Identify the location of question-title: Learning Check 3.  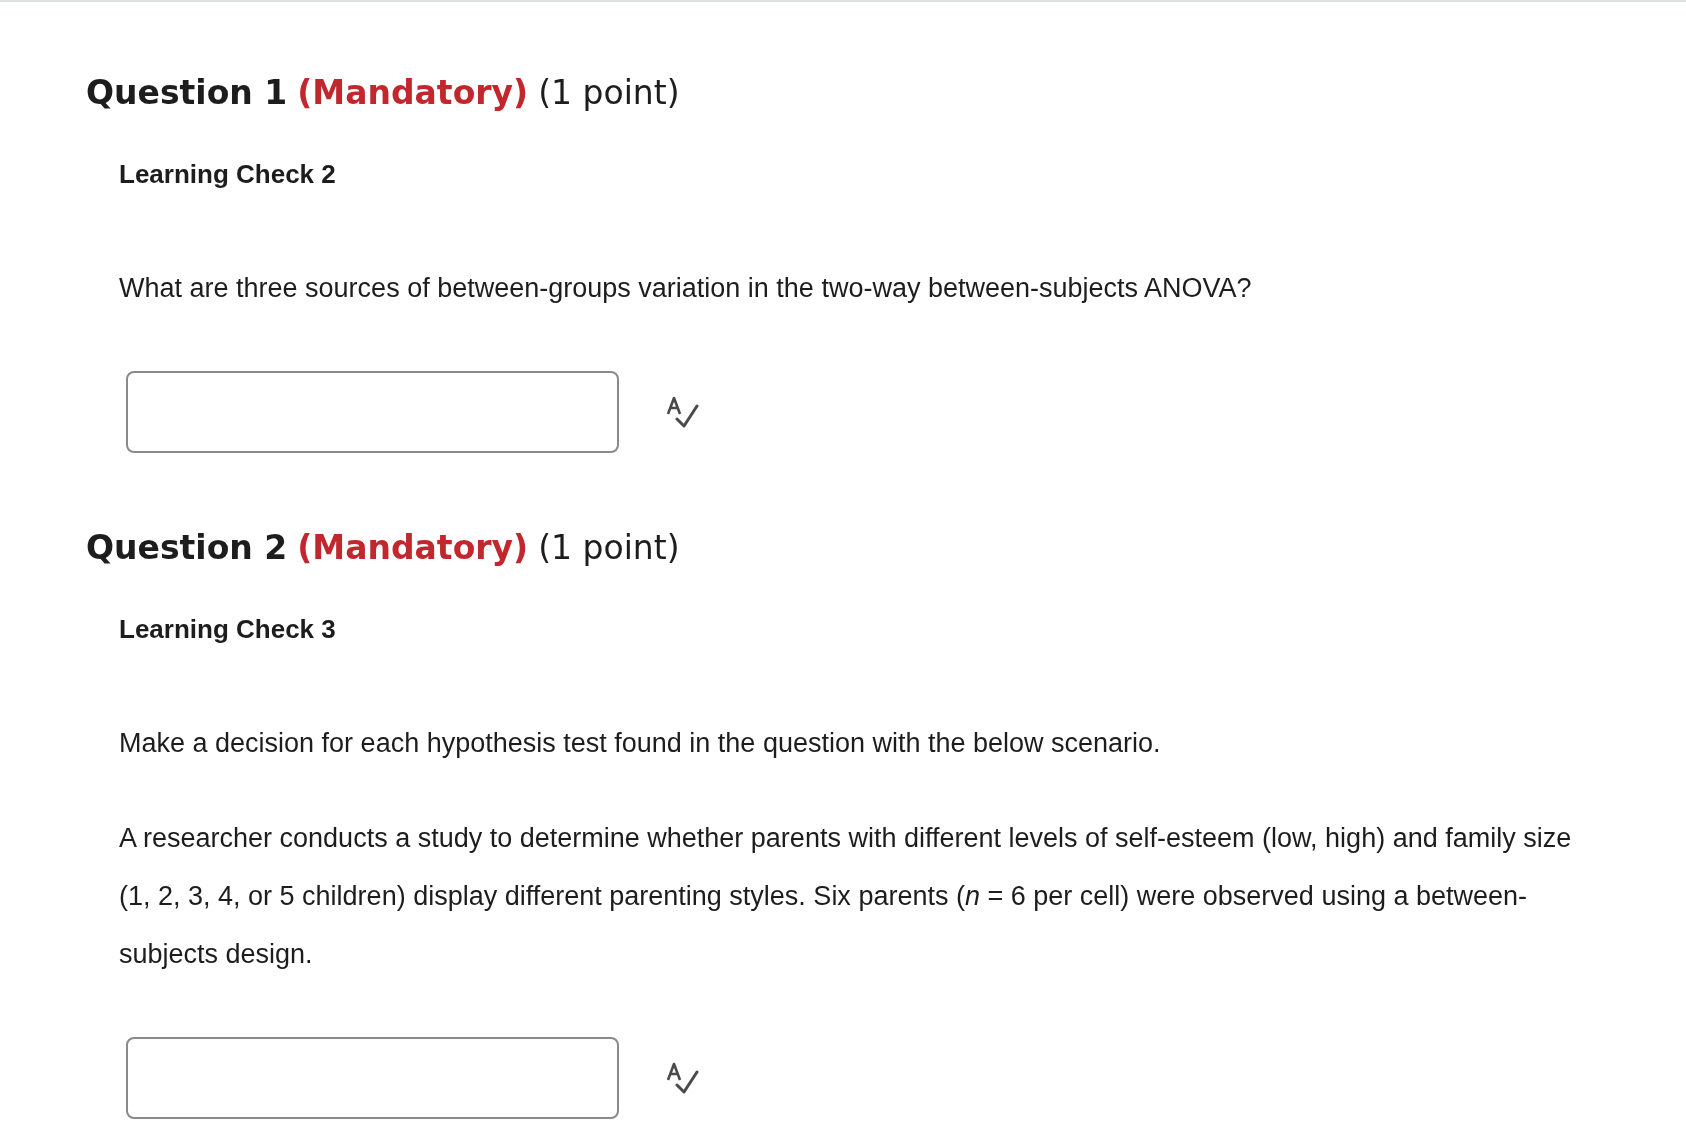
(228, 629).